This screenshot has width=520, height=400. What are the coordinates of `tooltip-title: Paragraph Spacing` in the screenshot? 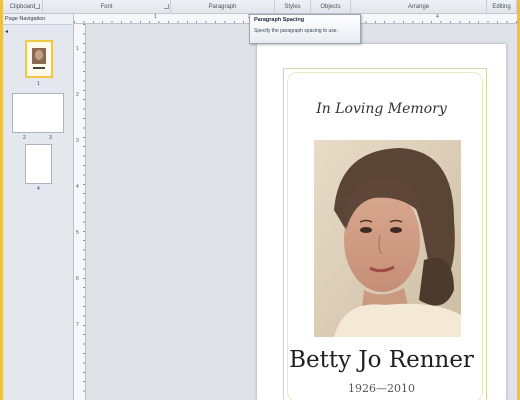 It's located at (279, 20).